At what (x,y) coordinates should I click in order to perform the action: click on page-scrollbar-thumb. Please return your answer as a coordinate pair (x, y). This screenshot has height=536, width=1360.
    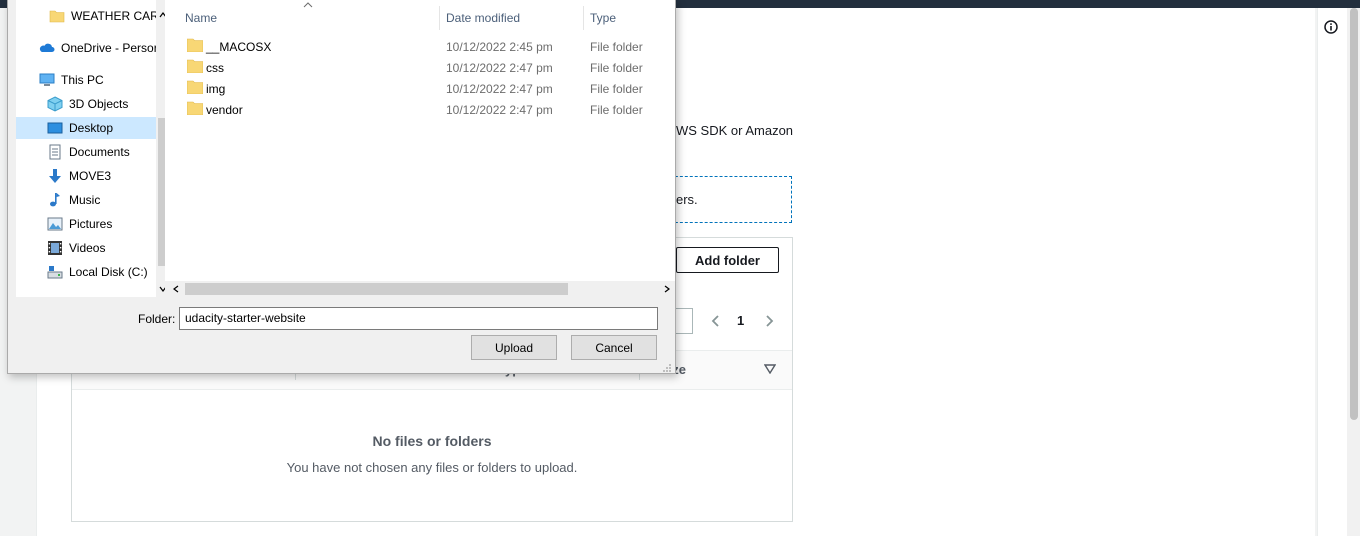
    Looking at the image, I should click on (1354, 214).